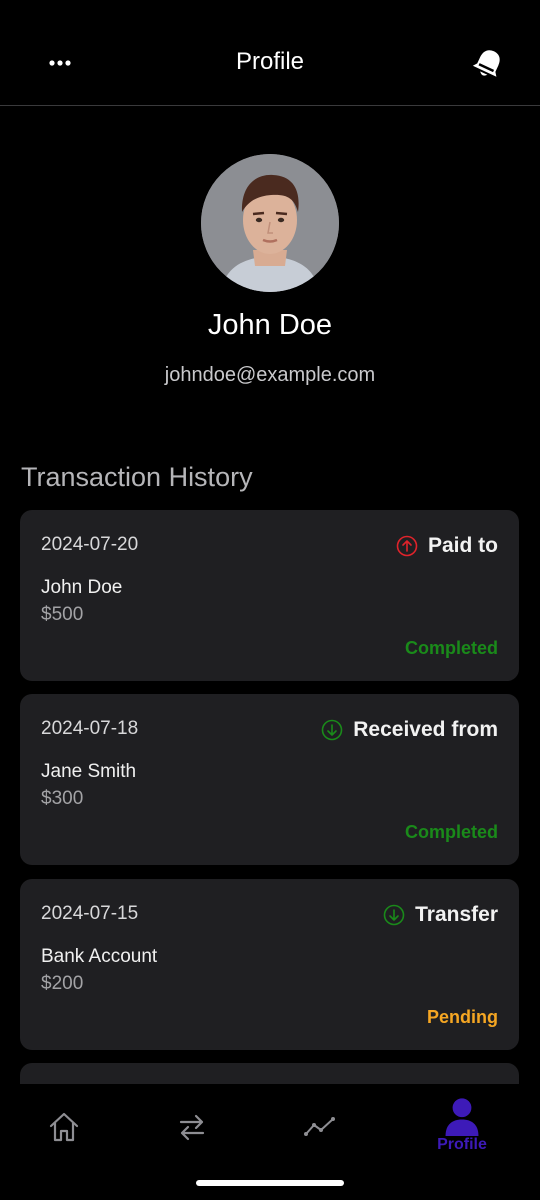 This screenshot has width=540, height=1200. I want to click on home-icon, so click(64, 1127).